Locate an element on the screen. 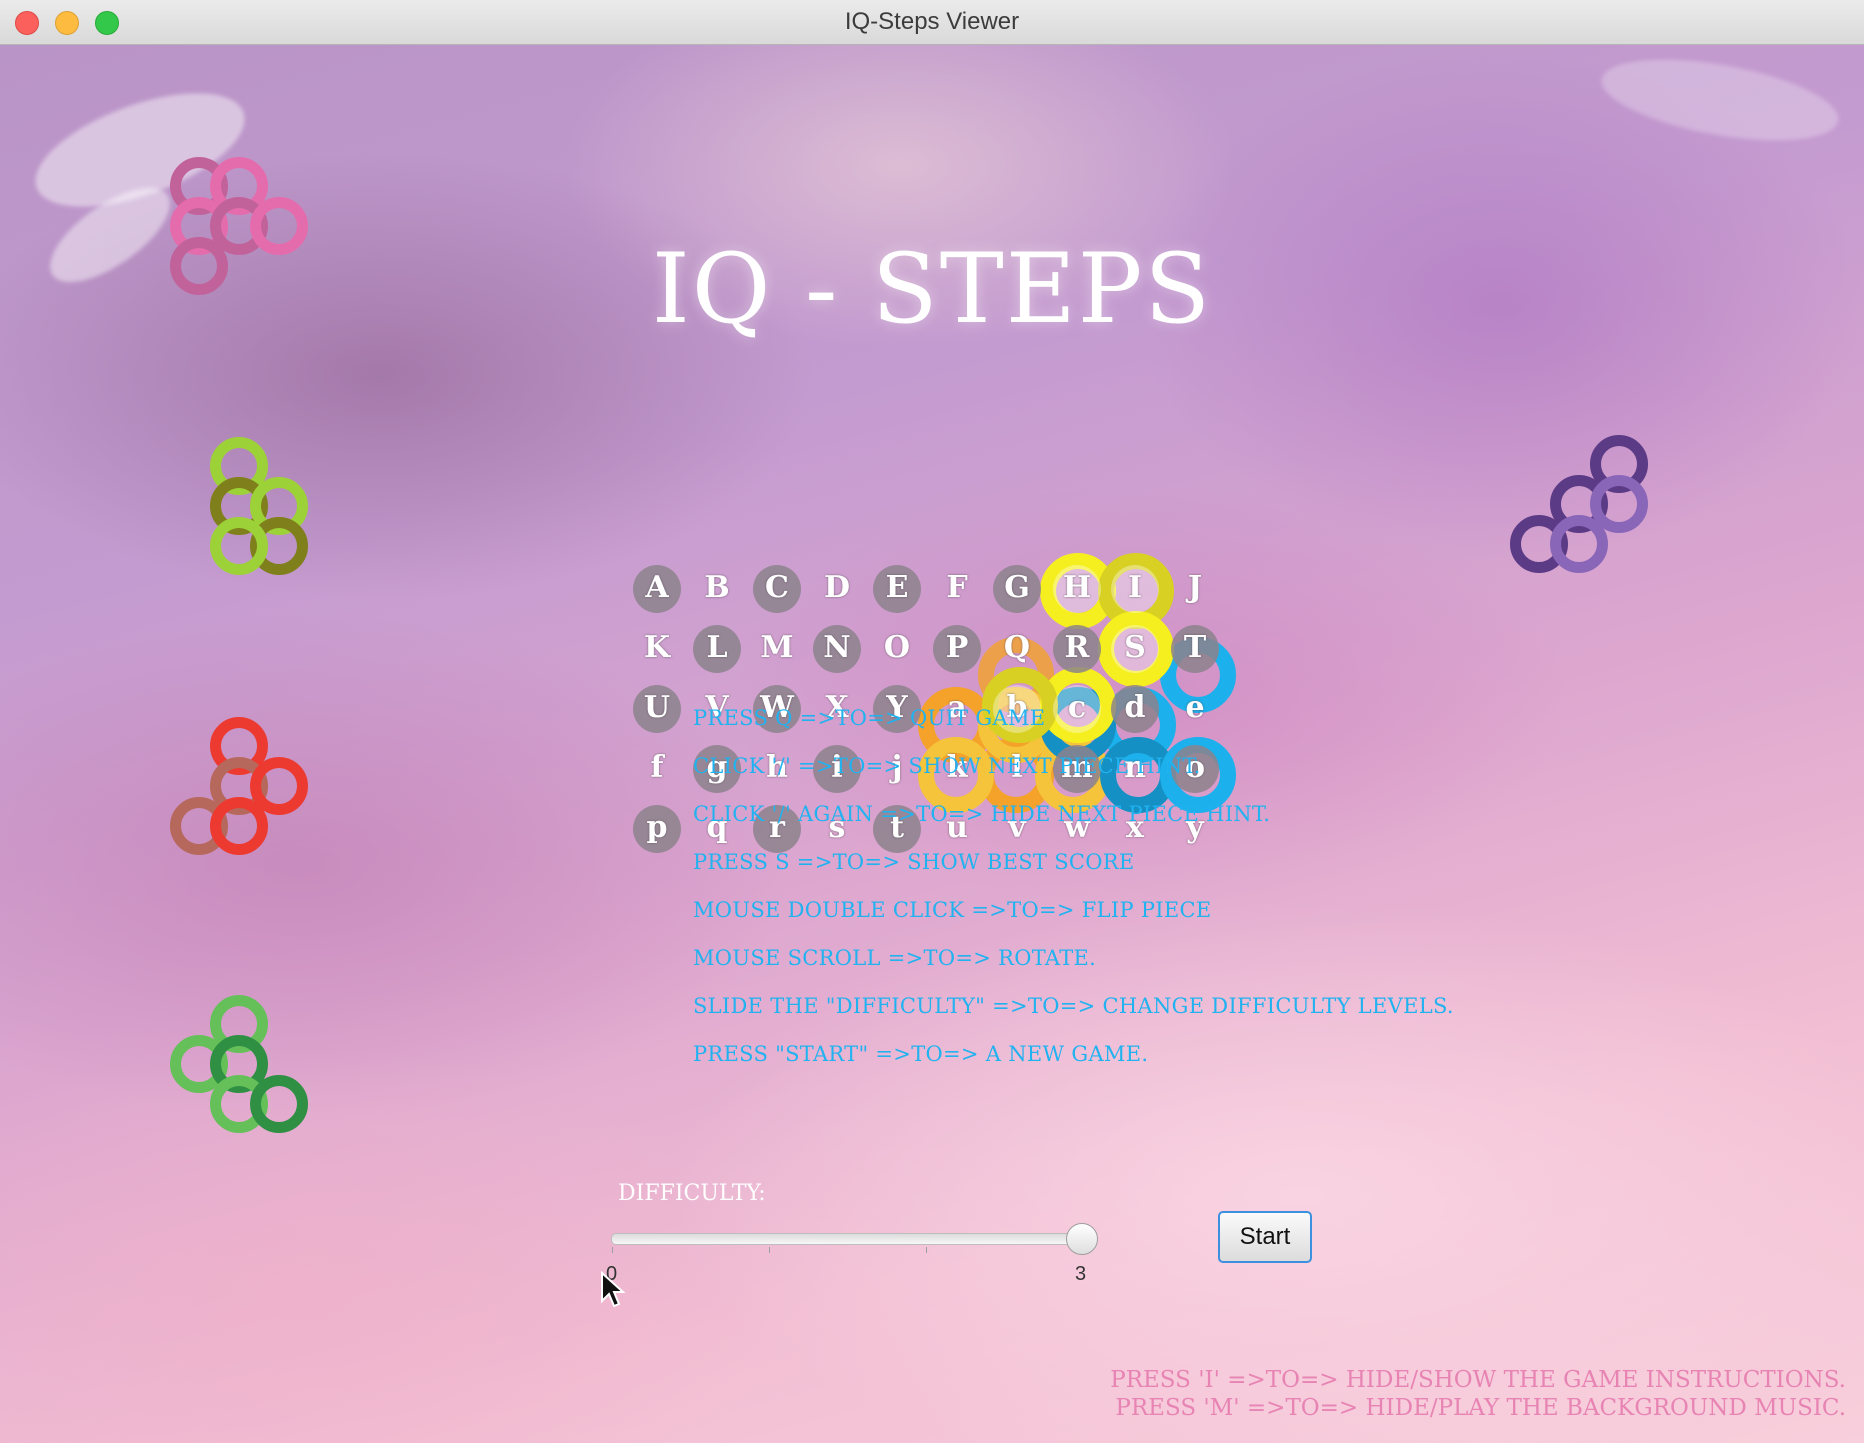  start-button: Start is located at coordinates (1265, 1237).